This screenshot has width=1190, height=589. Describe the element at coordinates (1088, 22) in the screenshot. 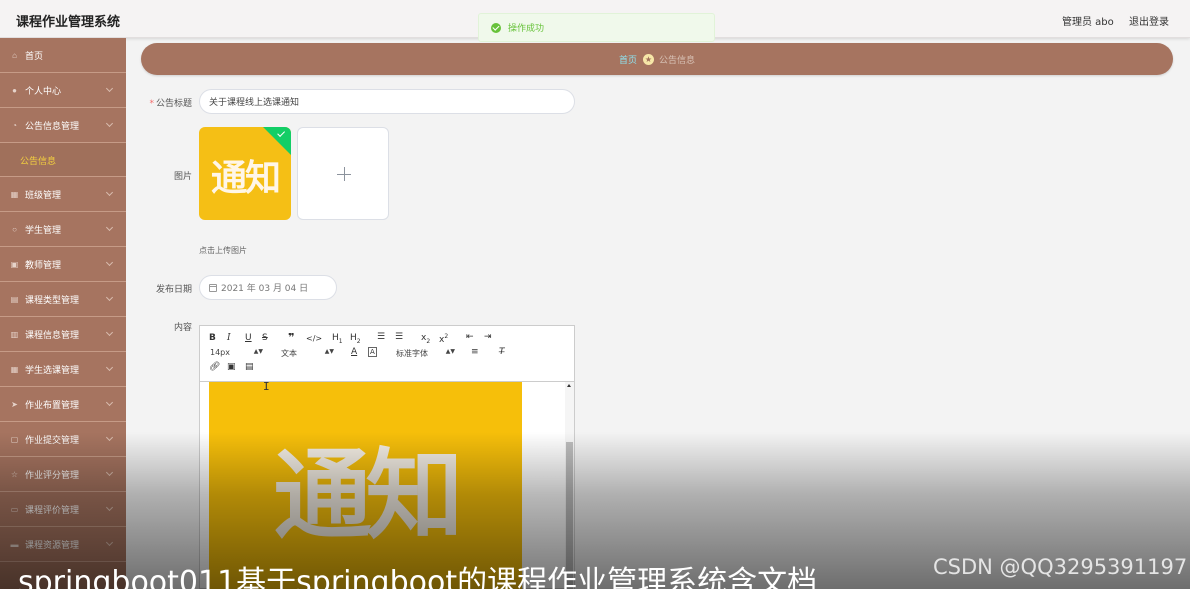

I see `current-user: 管理员 abo` at that location.